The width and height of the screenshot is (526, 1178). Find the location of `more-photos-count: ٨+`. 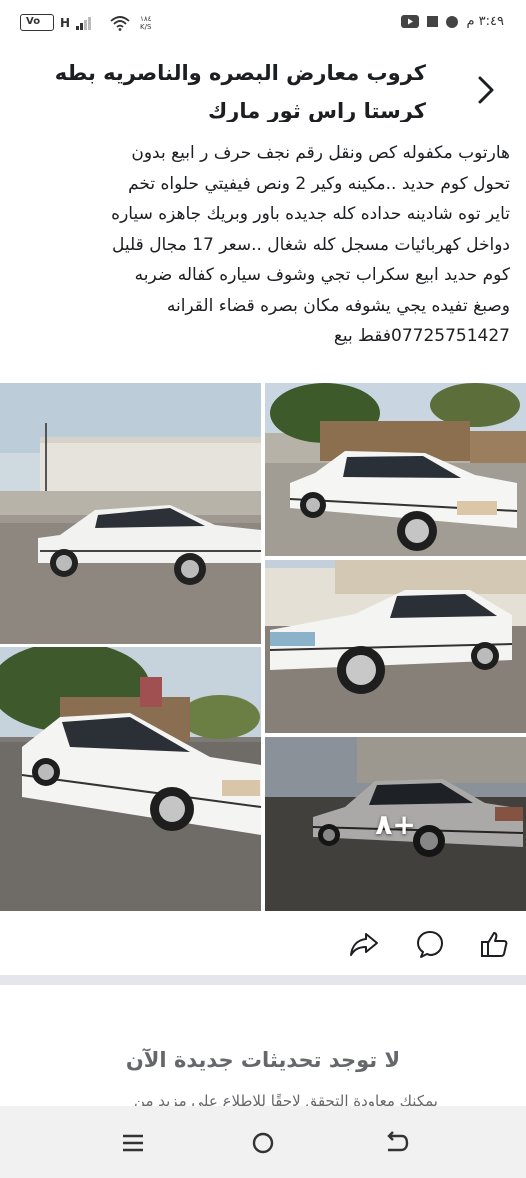

more-photos-count: ٨+ is located at coordinates (395, 824).